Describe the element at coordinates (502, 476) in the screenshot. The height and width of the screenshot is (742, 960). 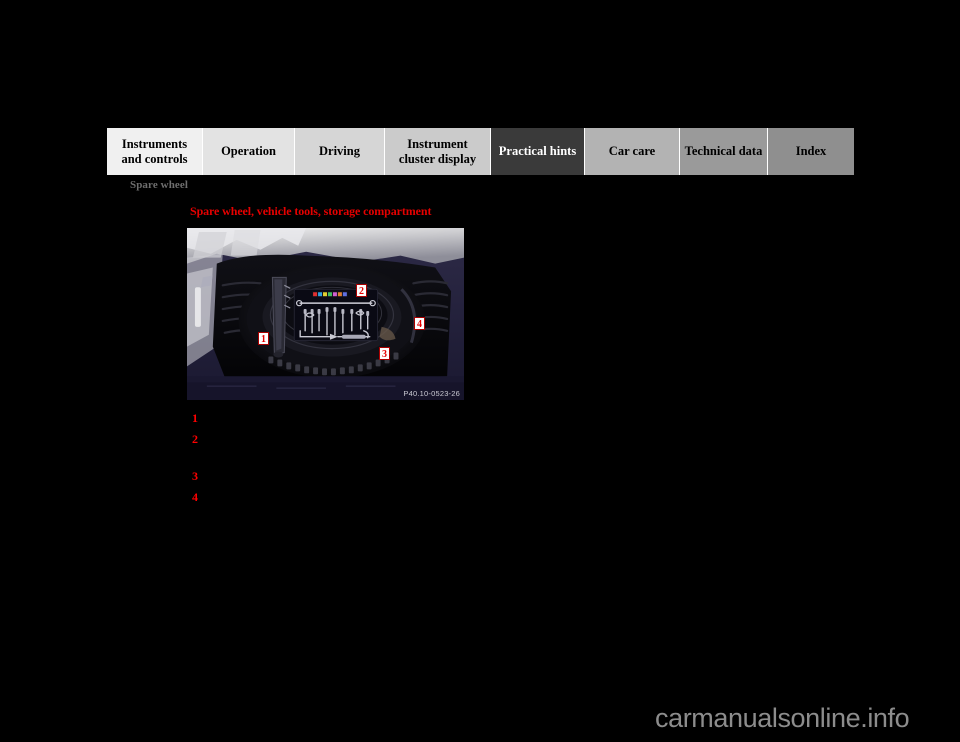
I see `legend-item-3: 3` at that location.